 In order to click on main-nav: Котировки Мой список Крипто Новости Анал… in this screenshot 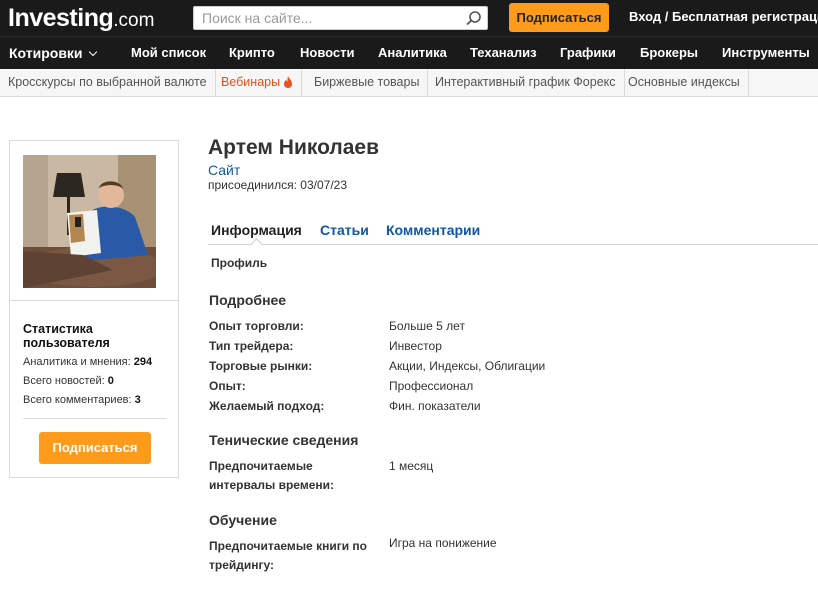, I will do `click(409, 52)`.